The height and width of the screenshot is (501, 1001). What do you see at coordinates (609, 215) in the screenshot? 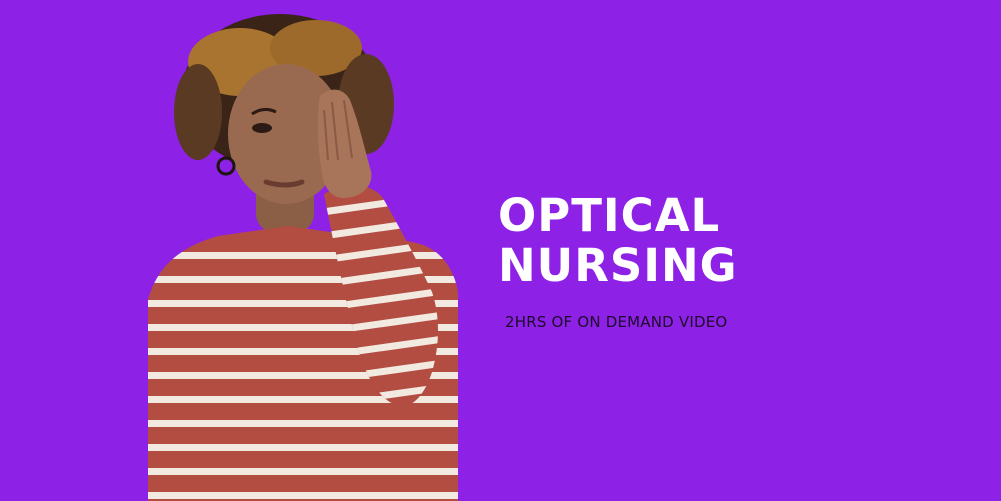
I see `course-title-line-1: OPTICAL` at bounding box center [609, 215].